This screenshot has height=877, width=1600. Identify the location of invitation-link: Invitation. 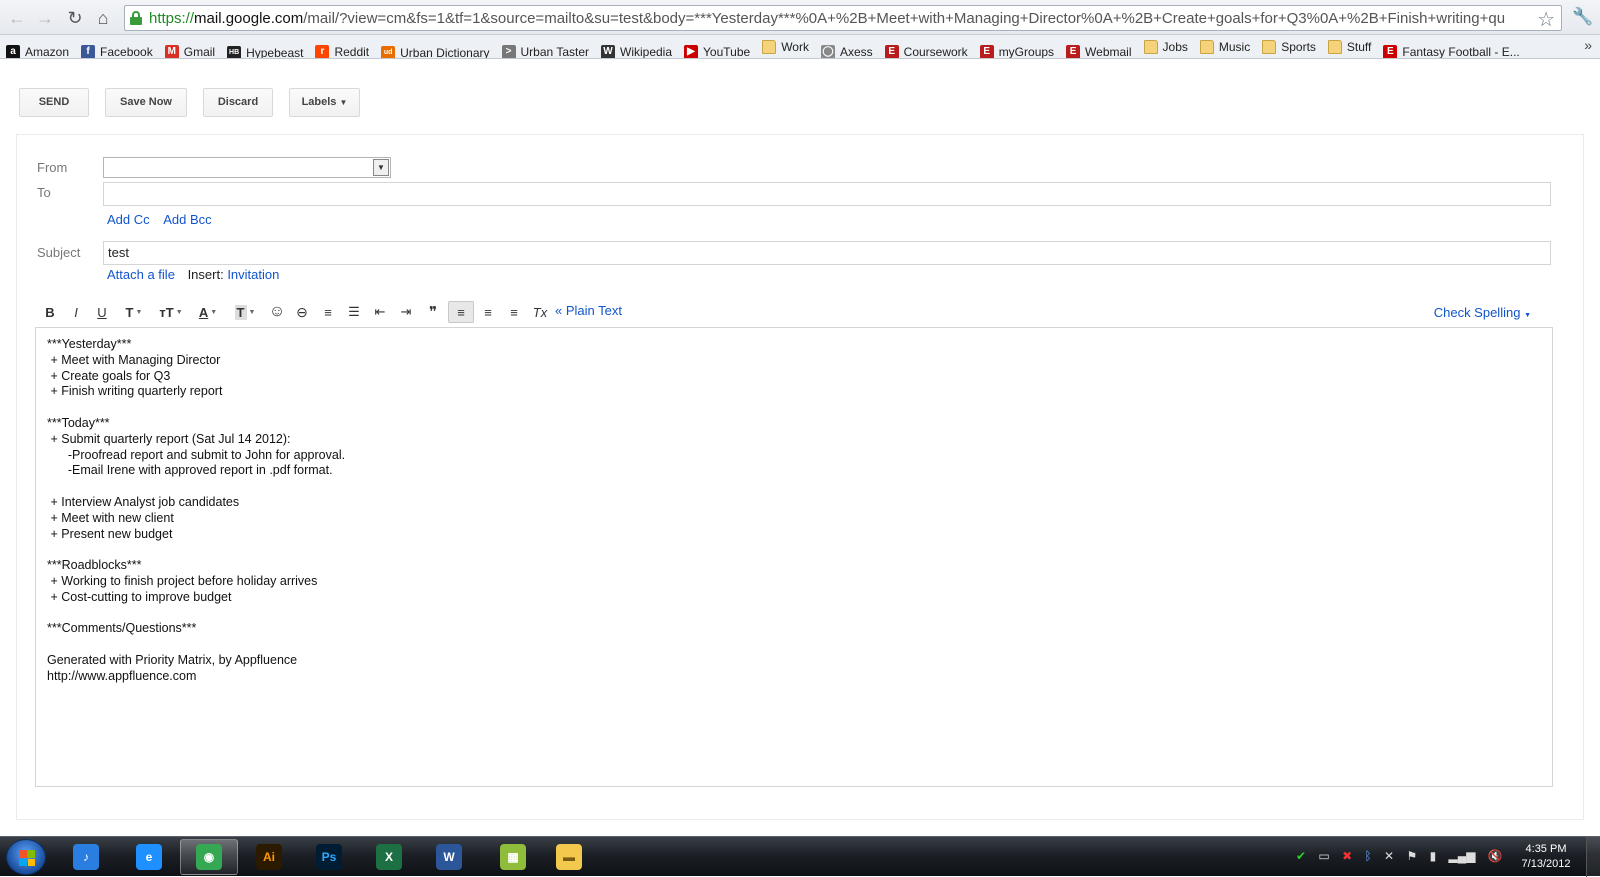
(253, 274).